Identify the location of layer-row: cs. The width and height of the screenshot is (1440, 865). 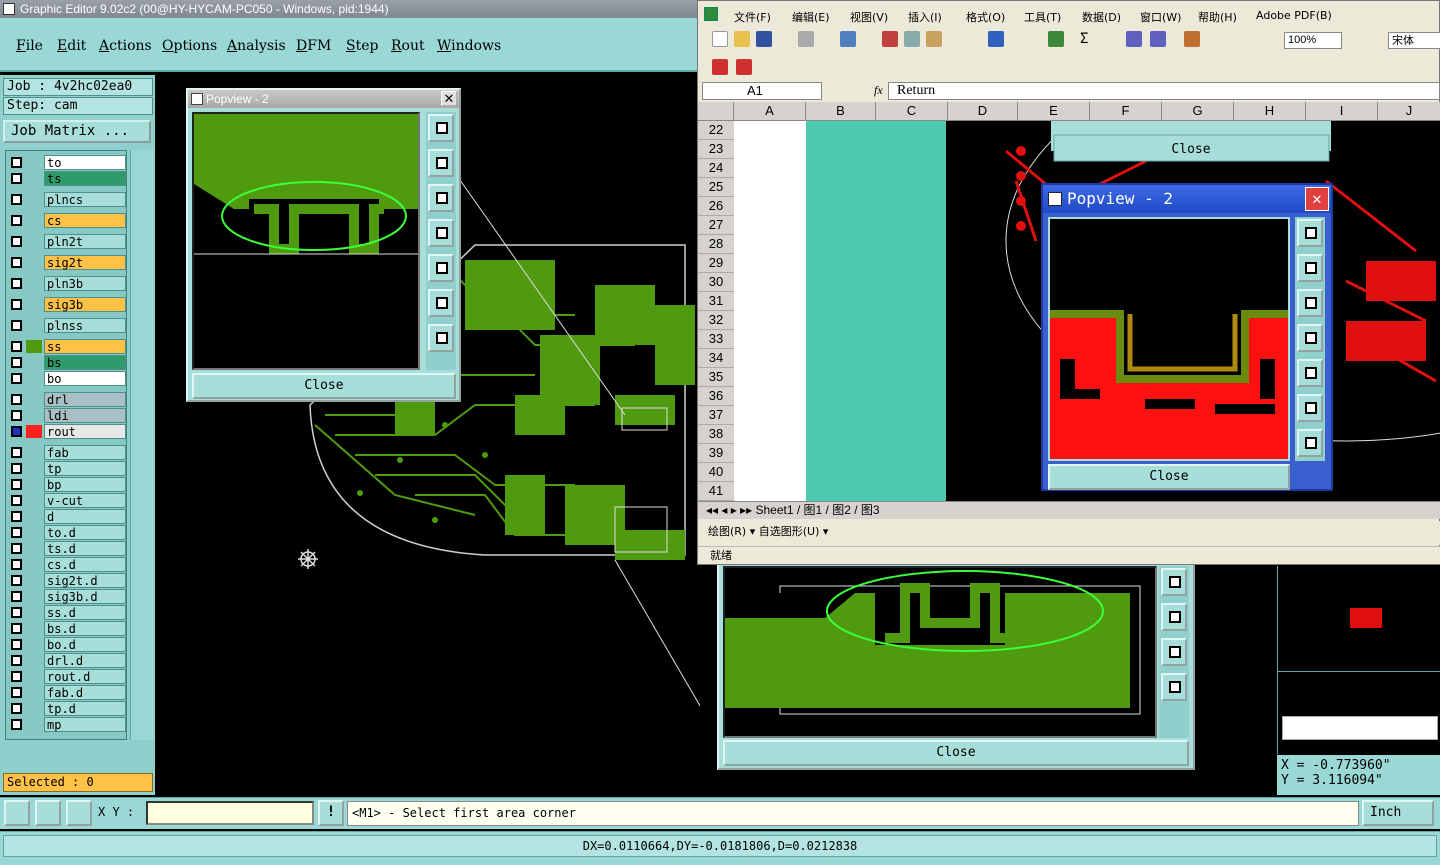
(67, 220).